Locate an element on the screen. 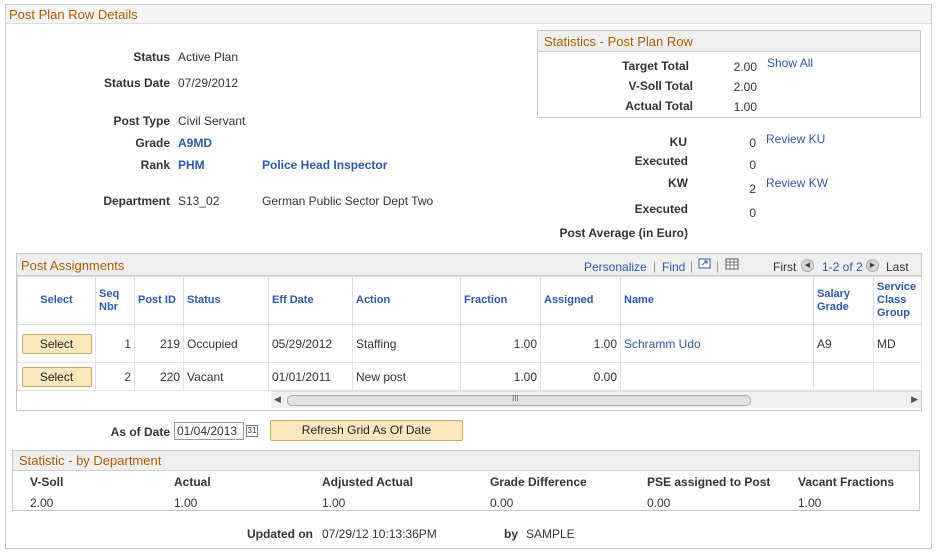  scroll-right-icon: ▶ is located at coordinates (914, 399).